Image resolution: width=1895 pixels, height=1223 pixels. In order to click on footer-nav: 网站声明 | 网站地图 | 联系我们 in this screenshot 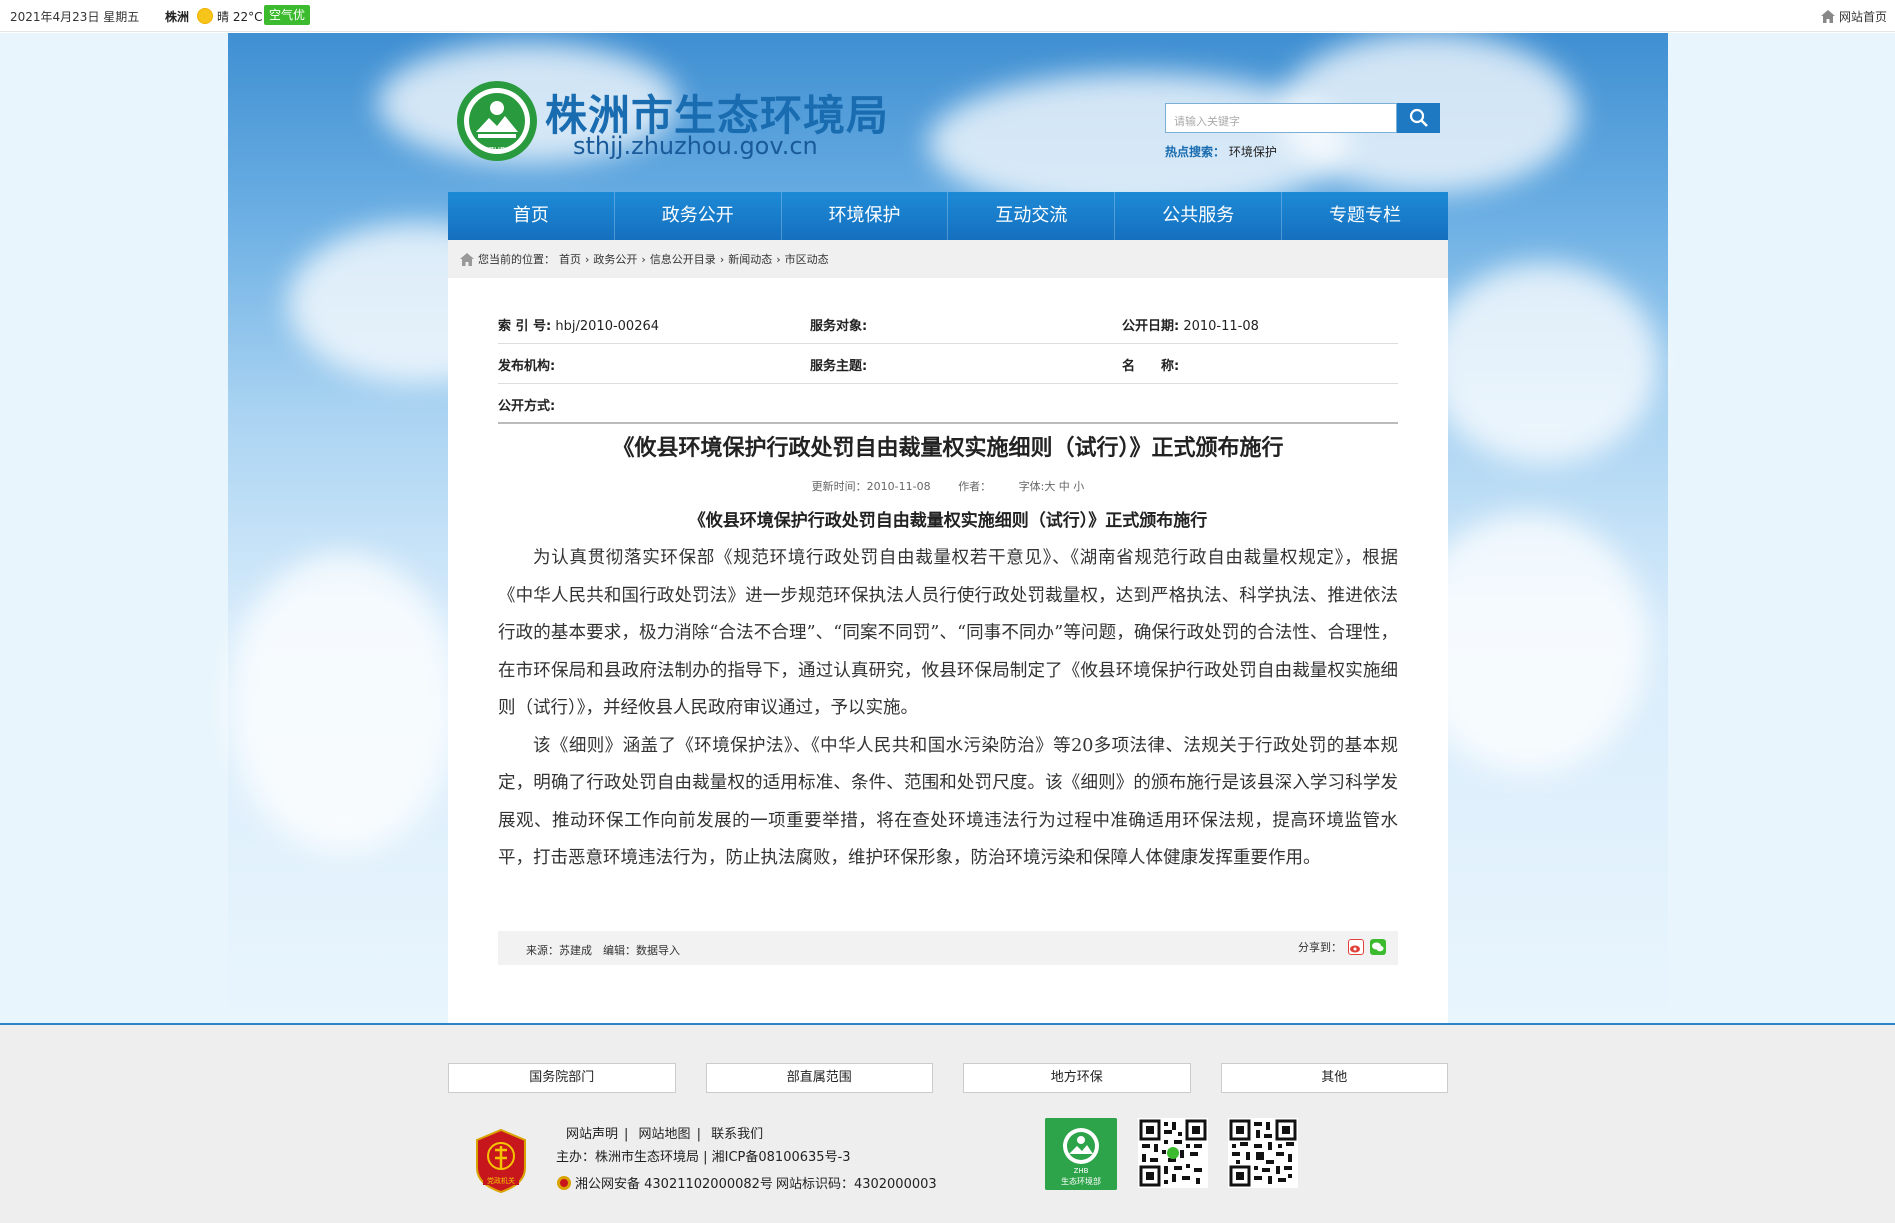, I will do `click(665, 1134)`.